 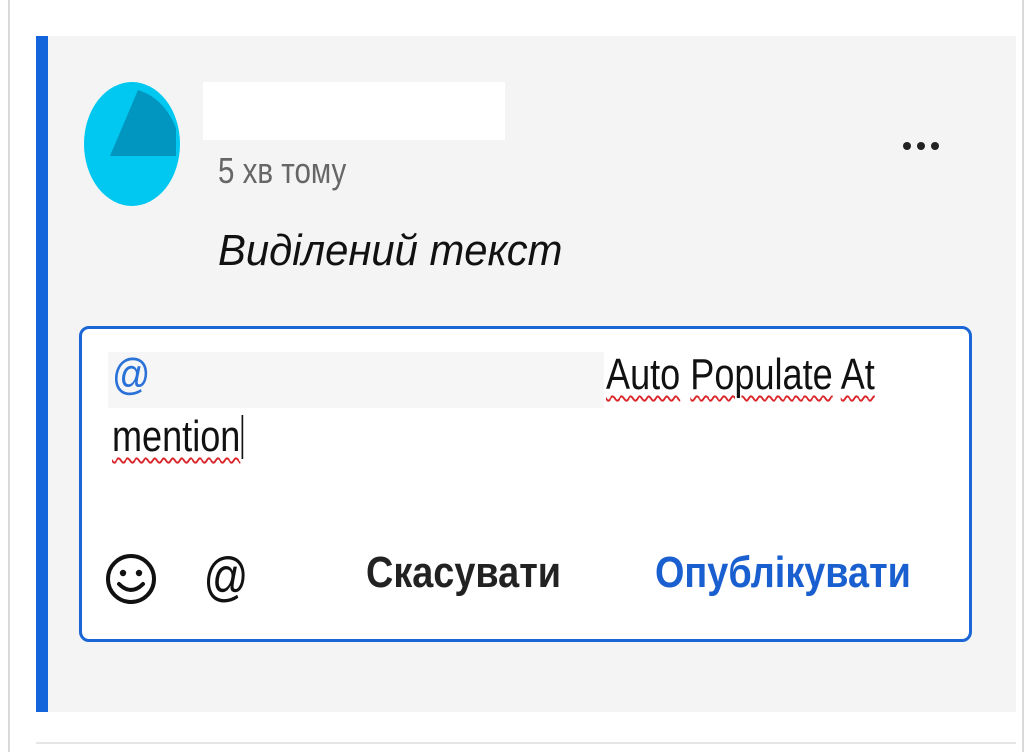 I want to click on mention-button: @, so click(x=225, y=577).